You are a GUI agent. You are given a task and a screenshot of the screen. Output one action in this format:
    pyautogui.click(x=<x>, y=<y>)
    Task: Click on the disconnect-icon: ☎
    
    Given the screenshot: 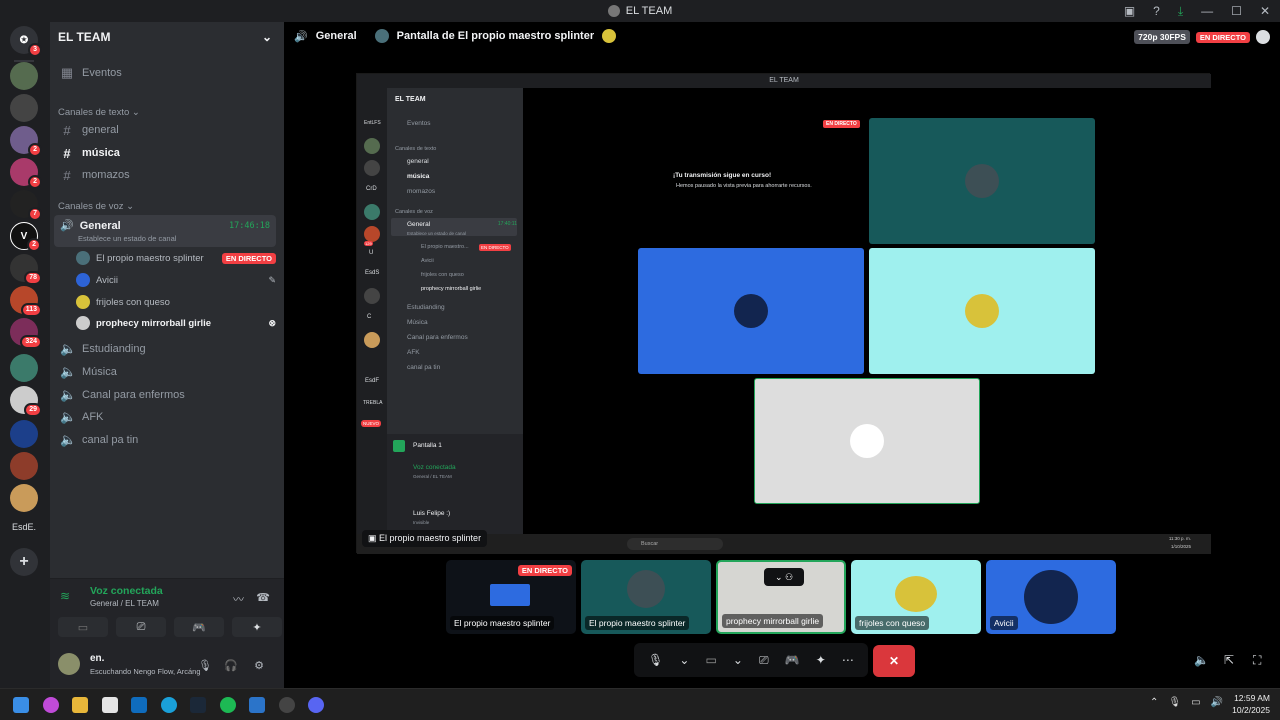 What is the action you would take?
    pyautogui.click(x=263, y=597)
    